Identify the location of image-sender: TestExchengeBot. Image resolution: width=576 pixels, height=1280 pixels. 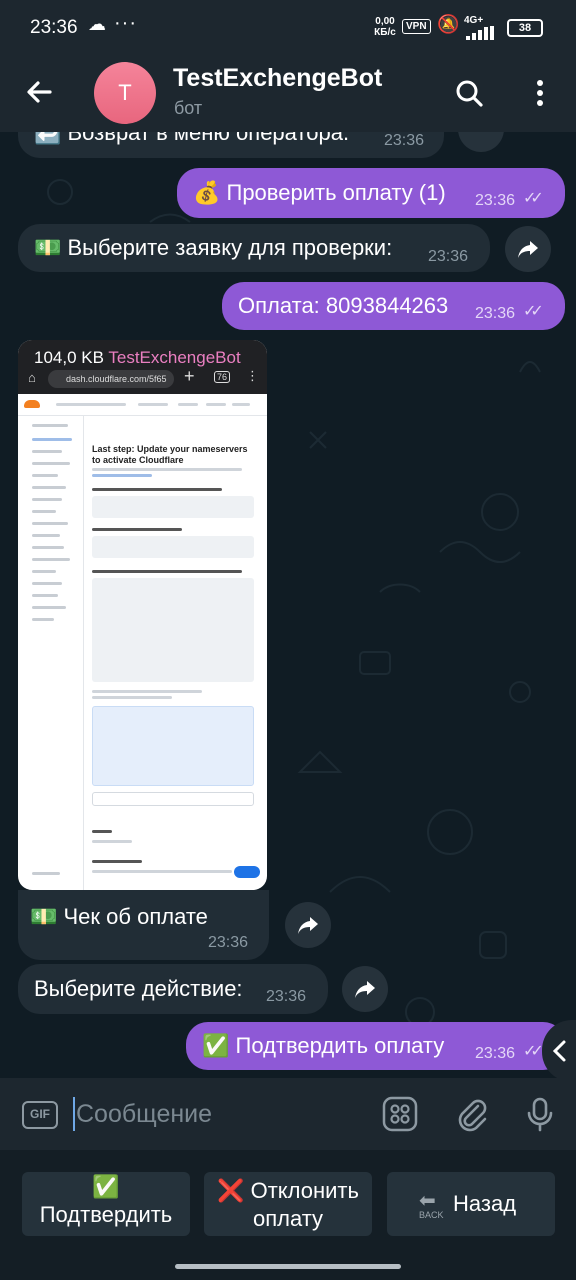
(174, 357).